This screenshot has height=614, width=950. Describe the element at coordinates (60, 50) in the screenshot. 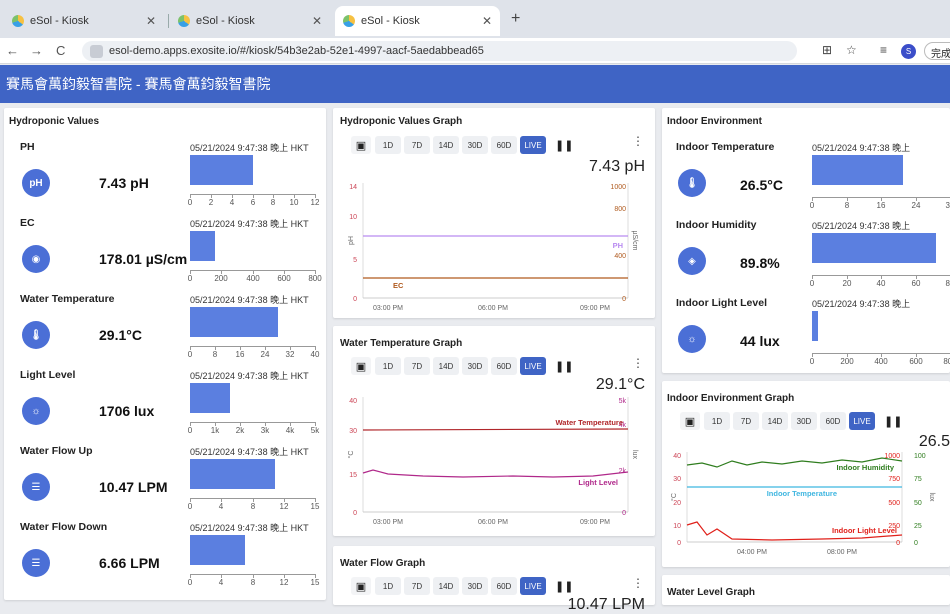

I see `reload-icon: C` at that location.